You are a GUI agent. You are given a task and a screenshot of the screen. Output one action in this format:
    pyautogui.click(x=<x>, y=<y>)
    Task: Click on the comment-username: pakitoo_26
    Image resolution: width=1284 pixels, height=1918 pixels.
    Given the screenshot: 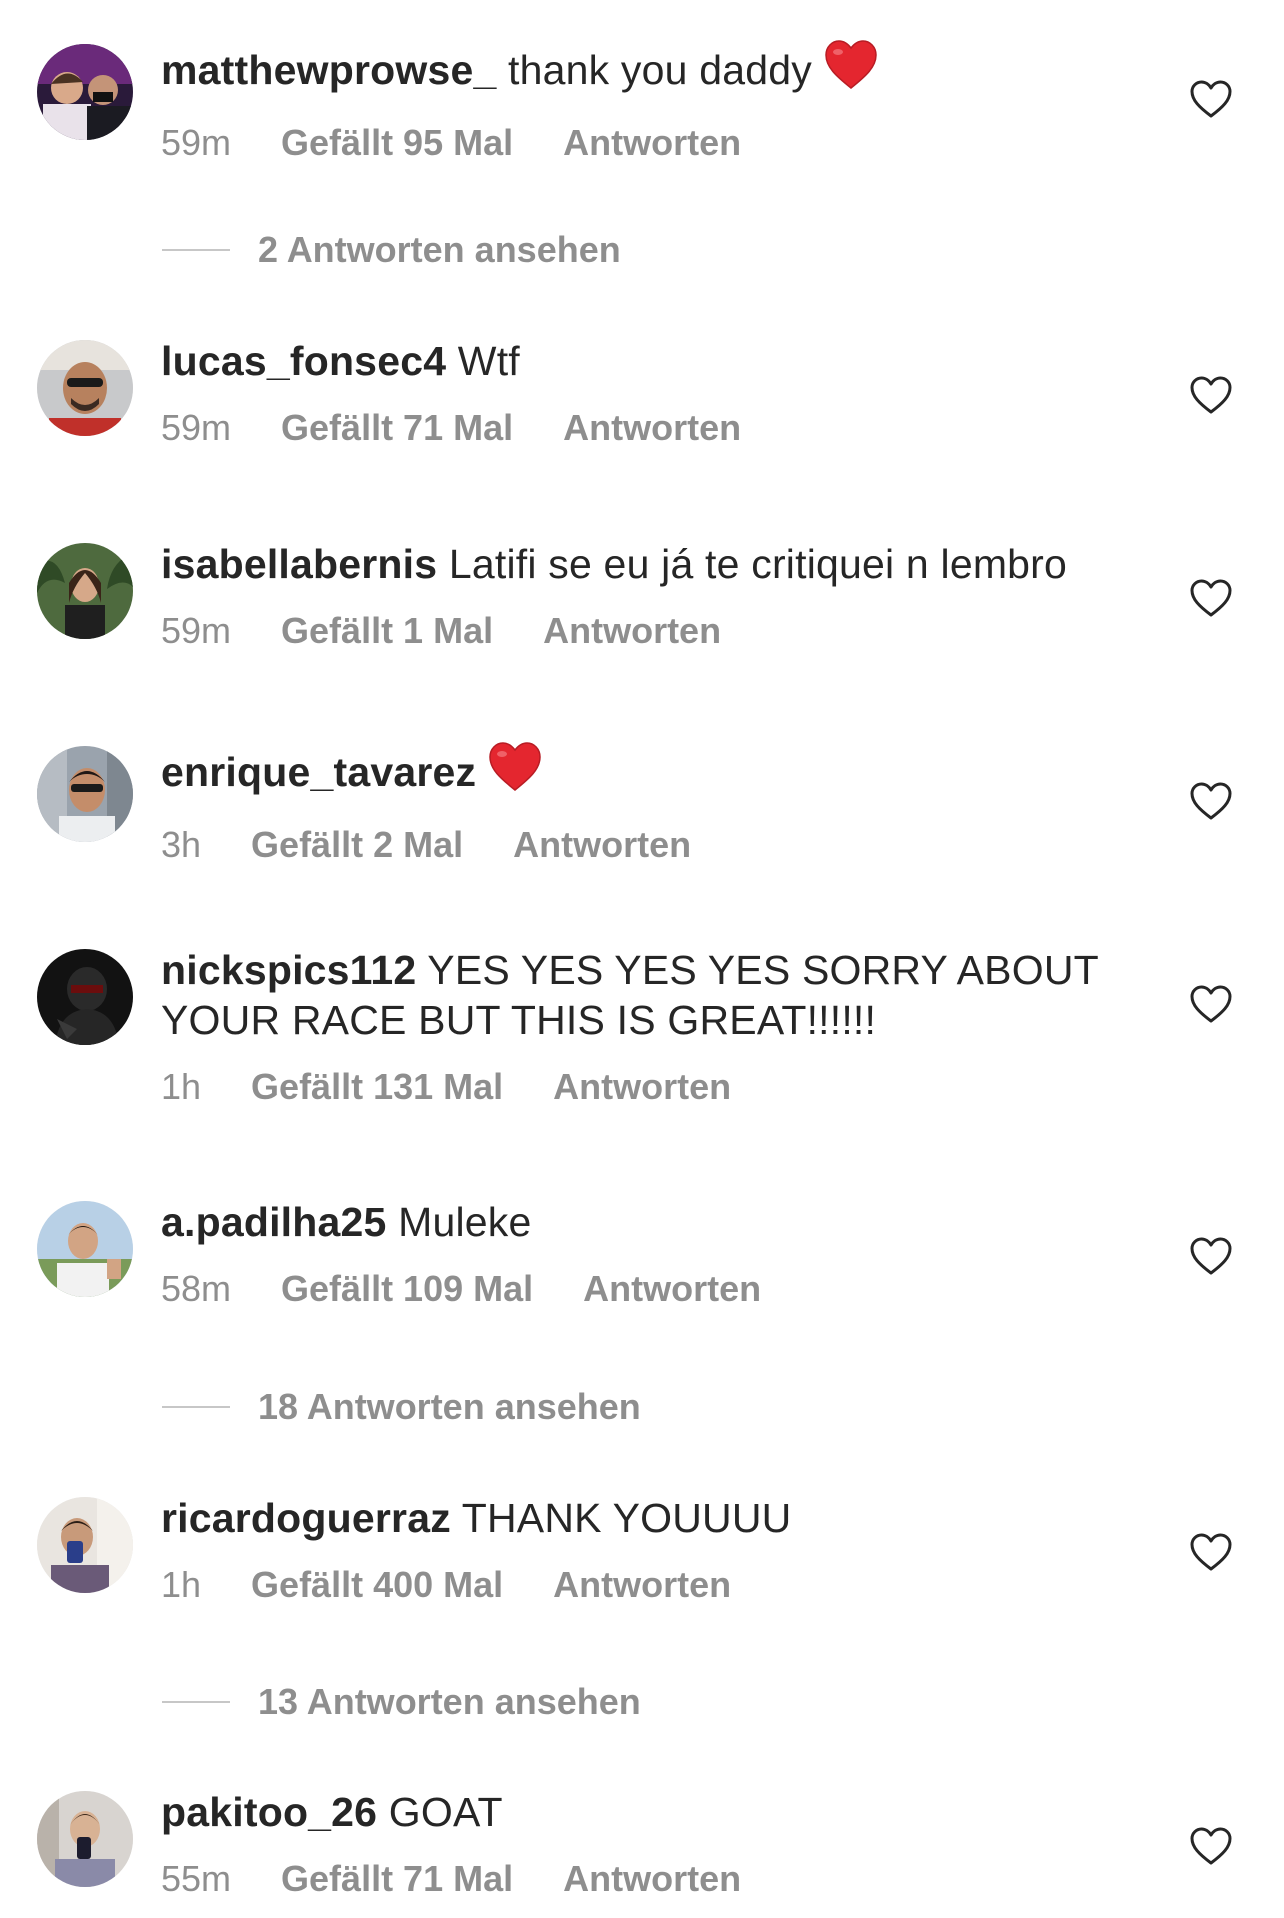 What is the action you would take?
    pyautogui.click(x=269, y=1812)
    